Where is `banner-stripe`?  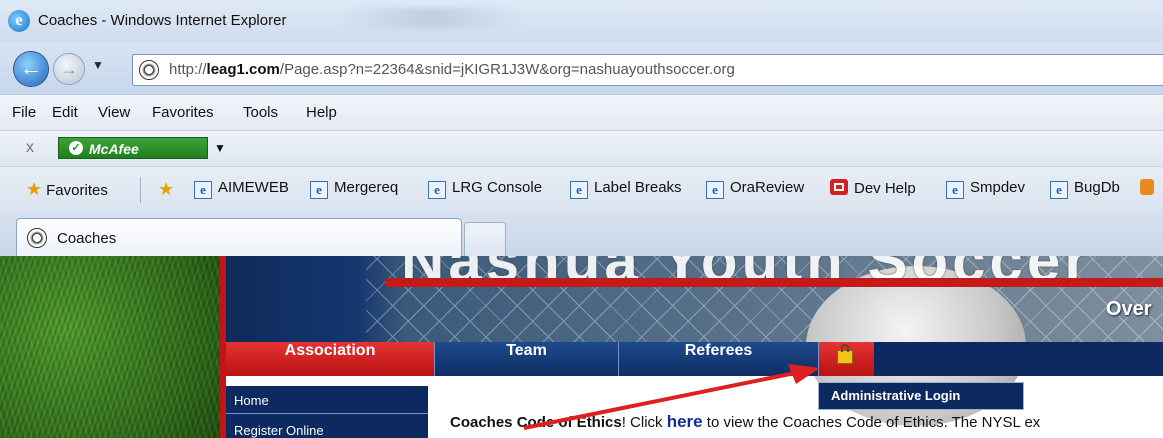
banner-stripe is located at coordinates (774, 282).